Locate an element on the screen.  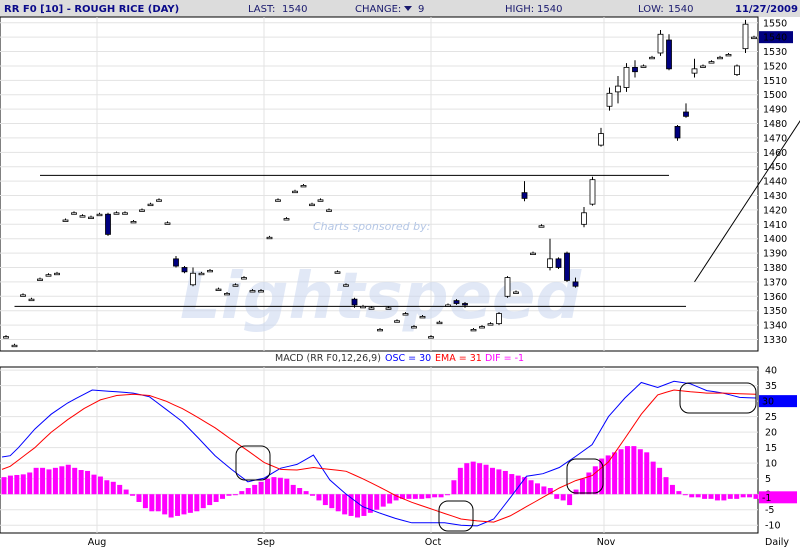
price-tick-label: 1520 is located at coordinates (775, 66).